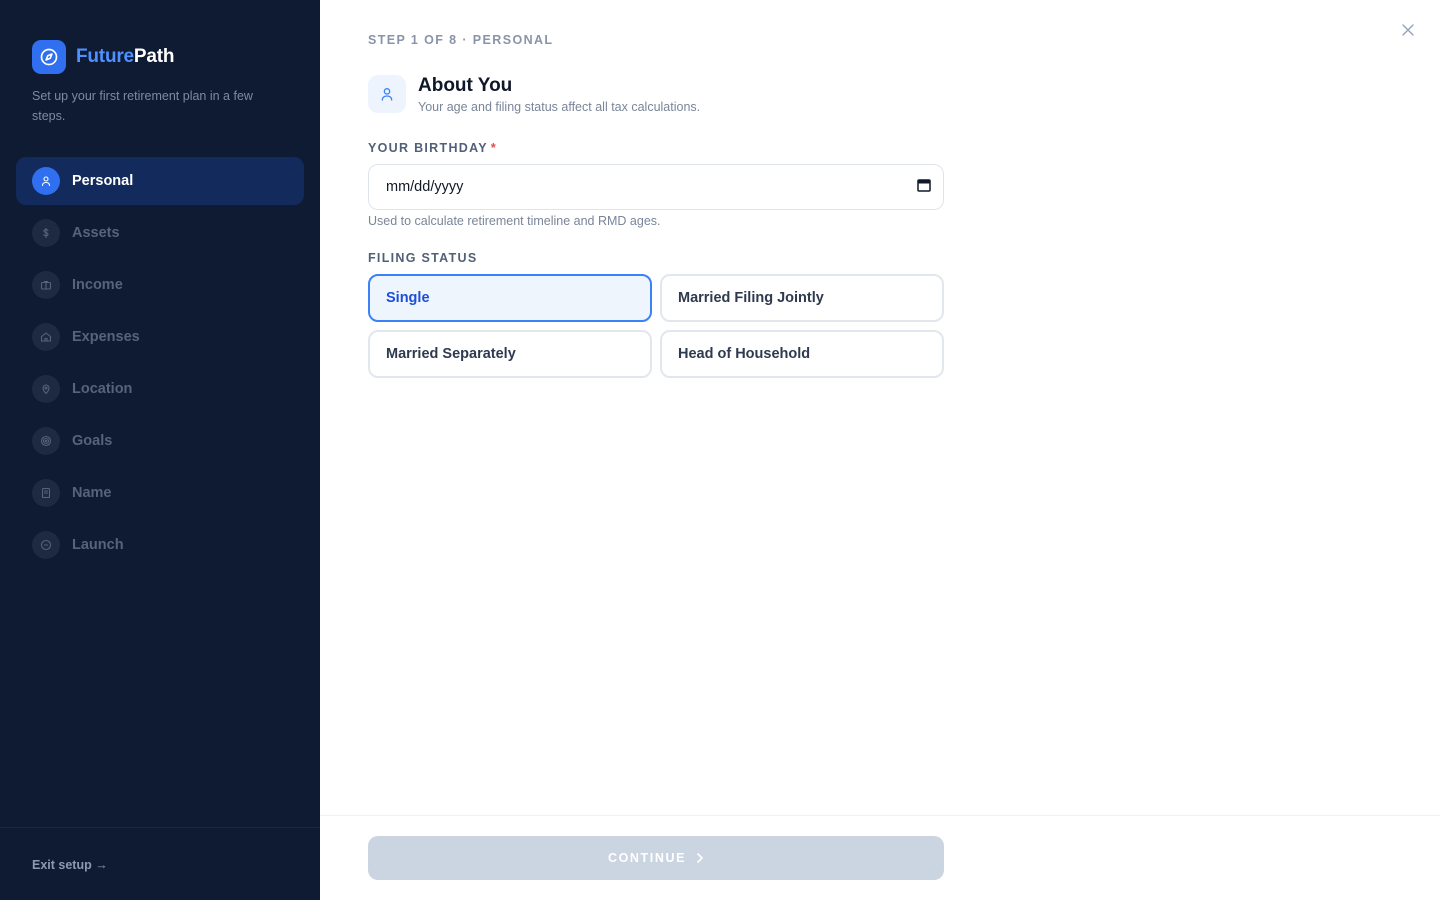 Image resolution: width=1440 pixels, height=900 pixels. What do you see at coordinates (46, 233) in the screenshot?
I see `dollar-icon` at bounding box center [46, 233].